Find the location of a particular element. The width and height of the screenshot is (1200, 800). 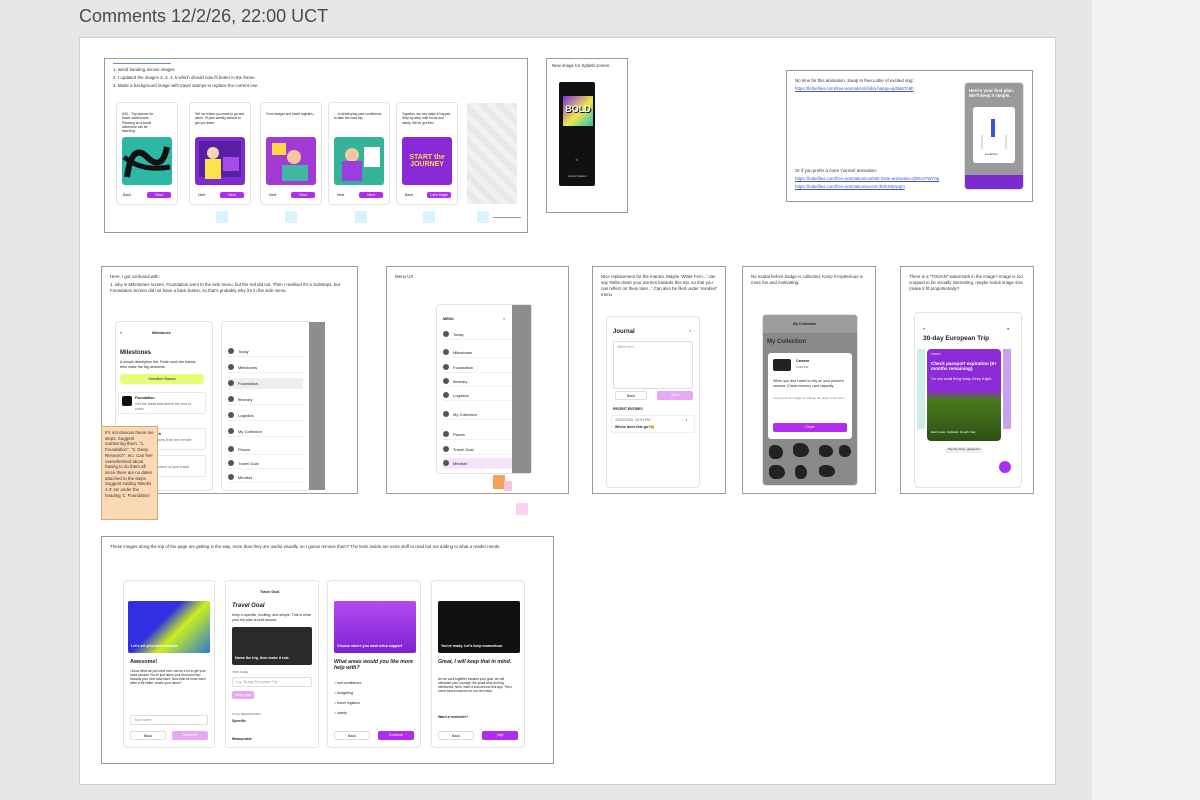

menu-item-milestones: Milestones is located at coordinates (265, 367).